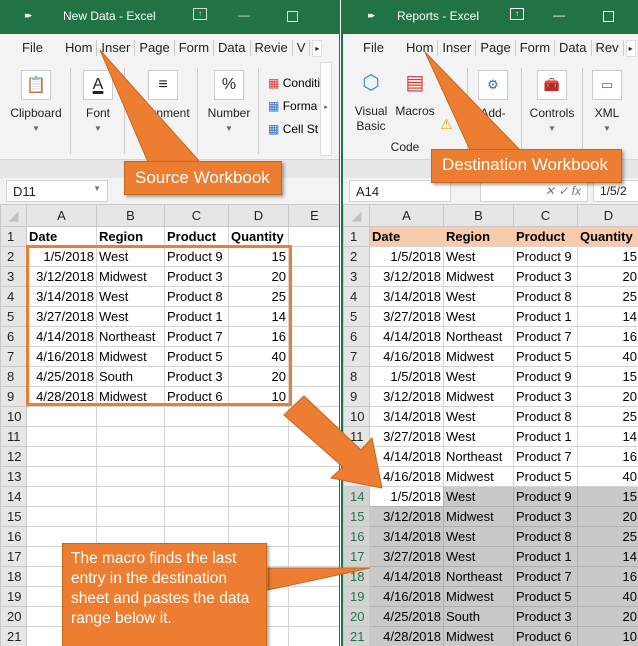 This screenshot has width=638, height=646. I want to click on format-as-table-button: ▦ Forma, so click(294, 106).